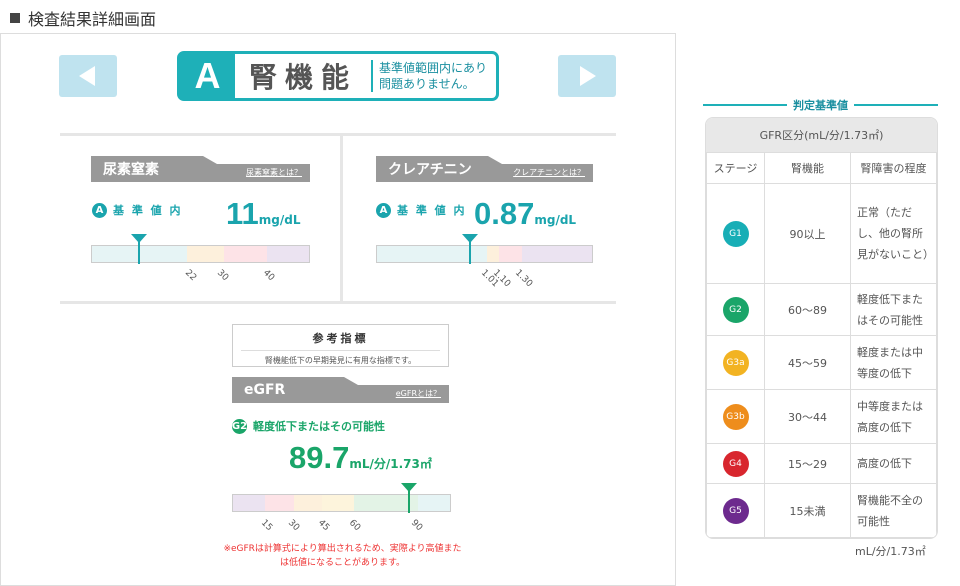 The height and width of the screenshot is (586, 960). I want to click on stage-badge: G4, so click(735, 463).